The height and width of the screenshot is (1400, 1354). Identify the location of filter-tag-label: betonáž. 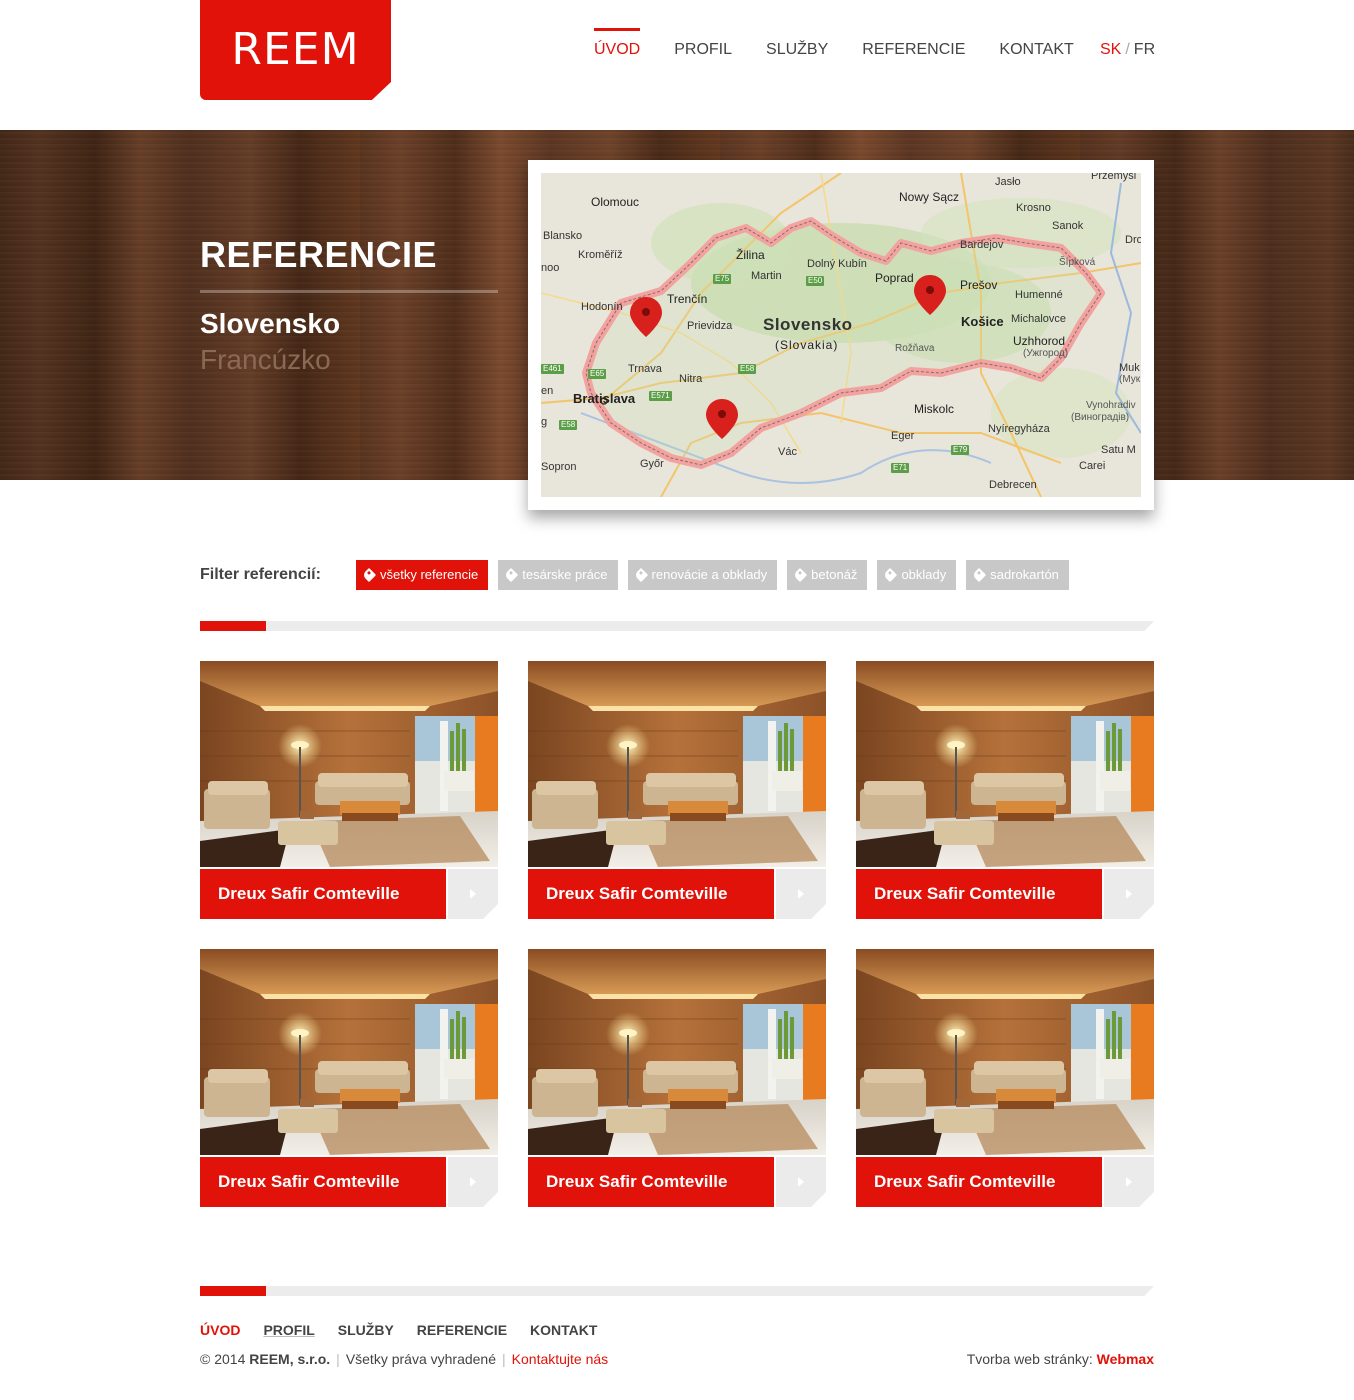
(834, 574).